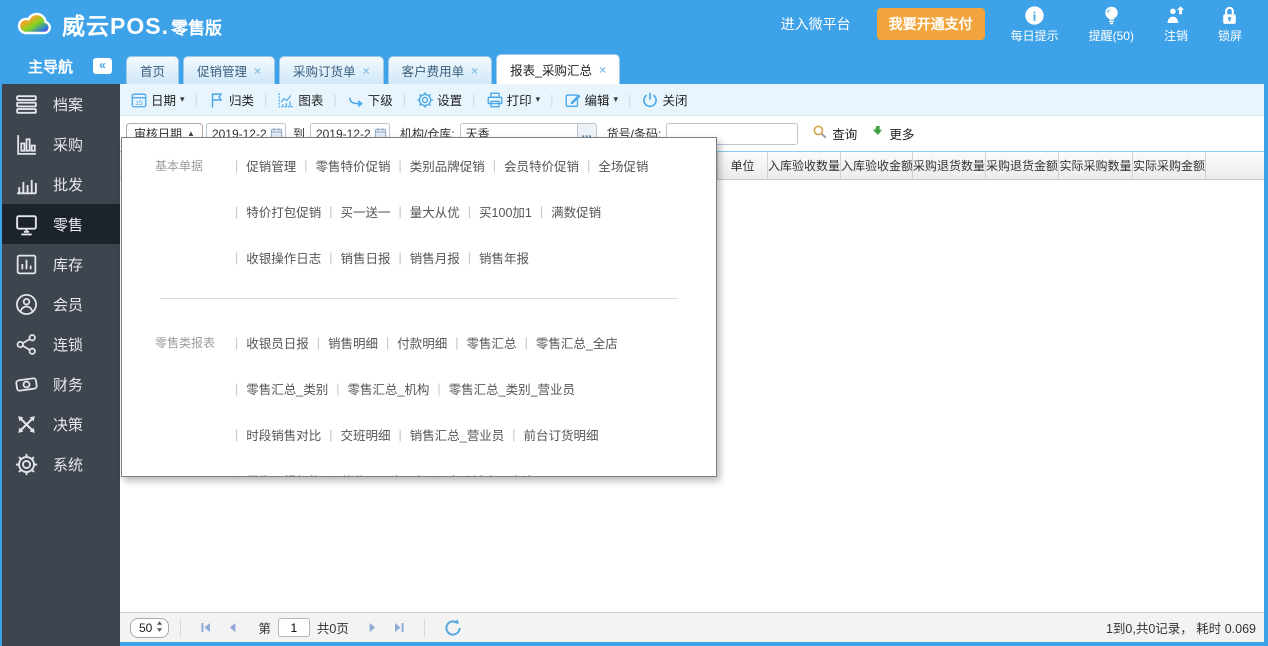  I want to click on header-action-reminders: 提醒(50), so click(1111, 24).